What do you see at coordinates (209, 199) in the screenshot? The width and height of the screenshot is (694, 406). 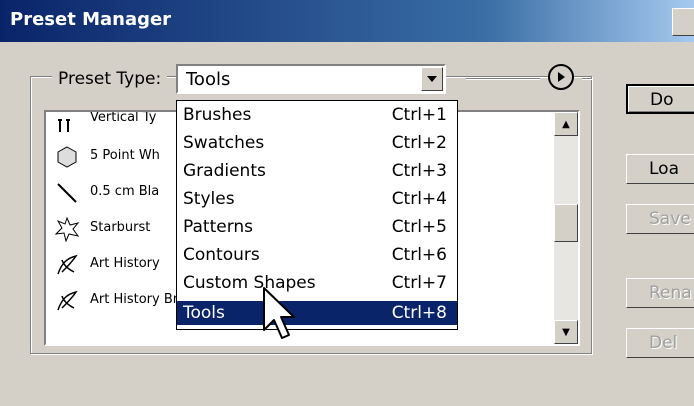 I see `dropdown-item-label: Styles` at bounding box center [209, 199].